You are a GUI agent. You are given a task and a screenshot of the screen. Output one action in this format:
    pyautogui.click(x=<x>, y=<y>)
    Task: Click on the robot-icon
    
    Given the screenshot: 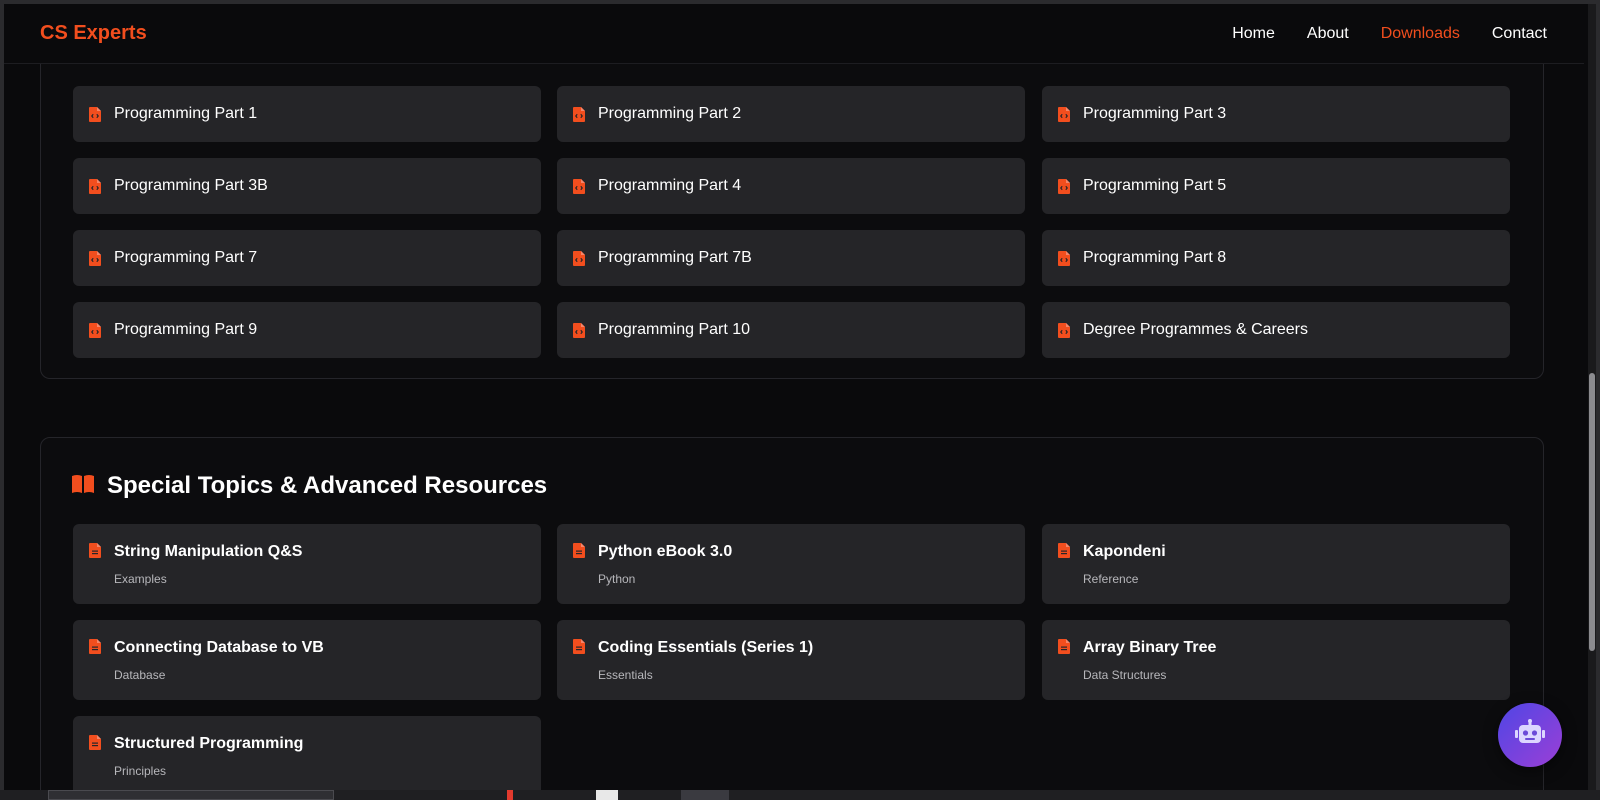 What is the action you would take?
    pyautogui.click(x=1530, y=735)
    